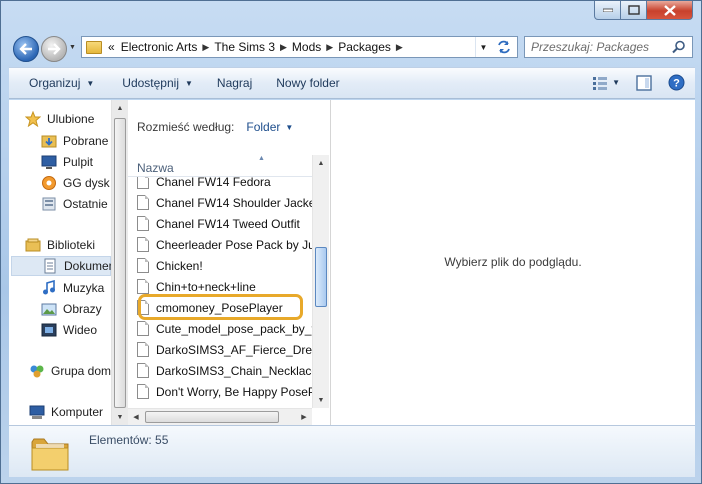 The height and width of the screenshot is (484, 702). Describe the element at coordinates (224, 349) in the screenshot. I see `file-item: DarkoSIMS3_AF_Fierce_Dress` at that location.